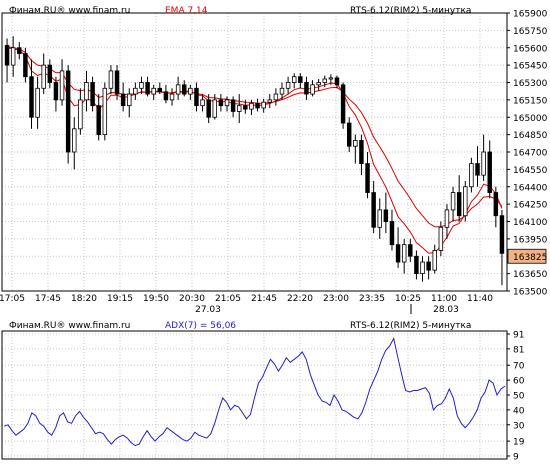  I want to click on adx-tick-label: 19, so click(519, 443).